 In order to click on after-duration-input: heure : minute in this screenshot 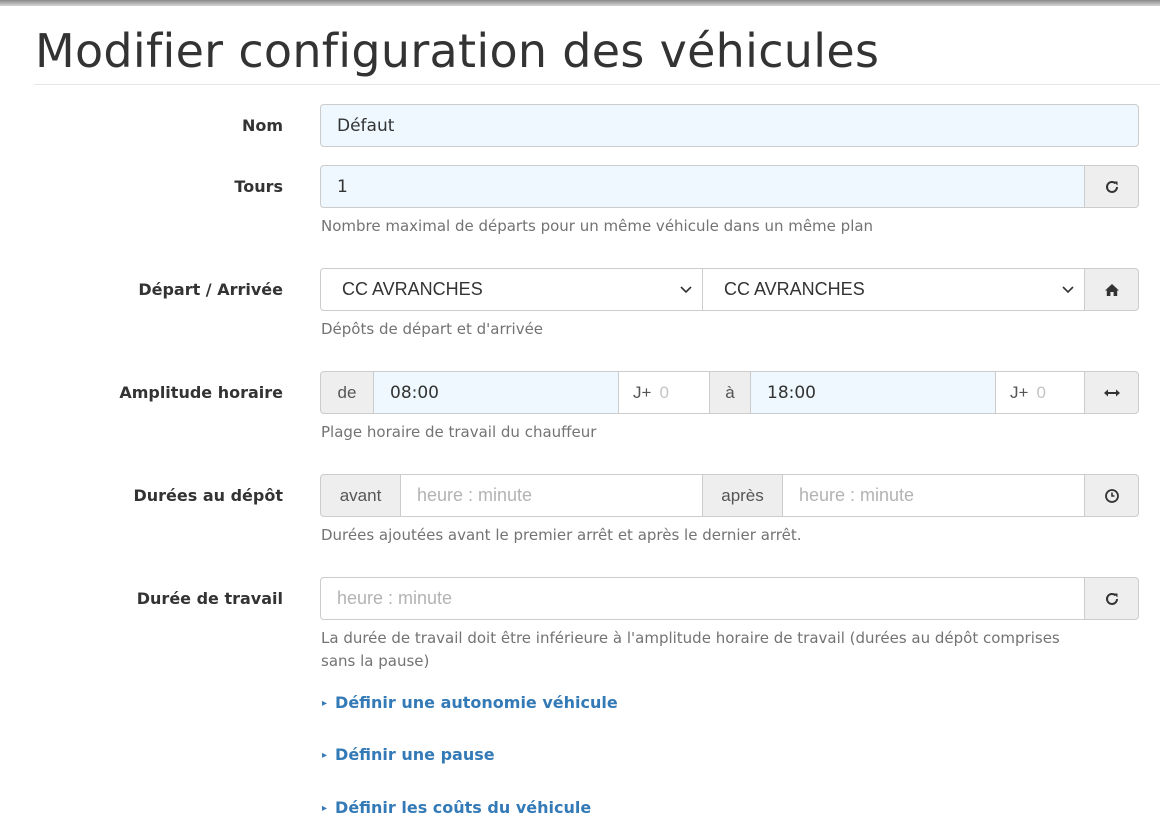, I will do `click(934, 495)`.